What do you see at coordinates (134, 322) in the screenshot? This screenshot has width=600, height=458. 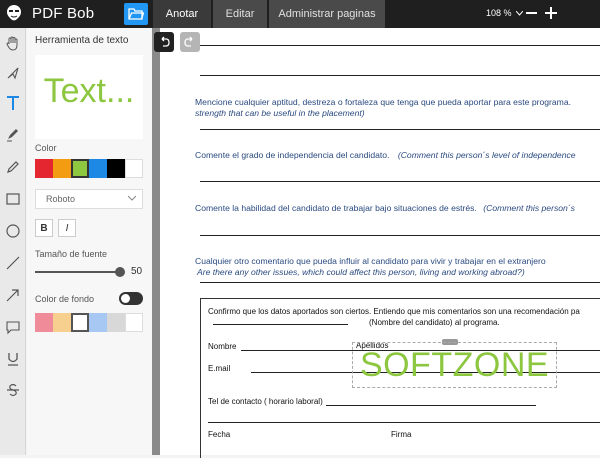 I see `bg-swatch-white` at bounding box center [134, 322].